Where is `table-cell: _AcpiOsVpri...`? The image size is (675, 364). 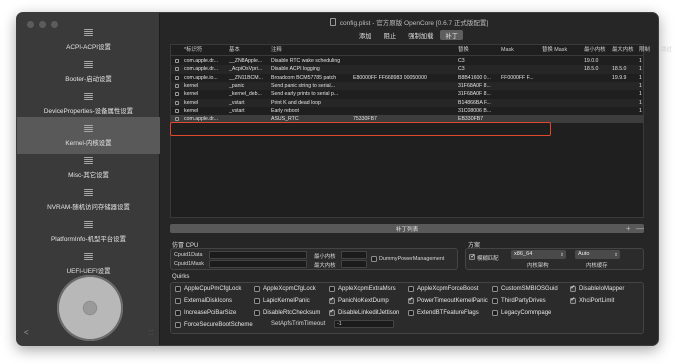
table-cell: _AcpiOsVpri... is located at coordinates (249, 69).